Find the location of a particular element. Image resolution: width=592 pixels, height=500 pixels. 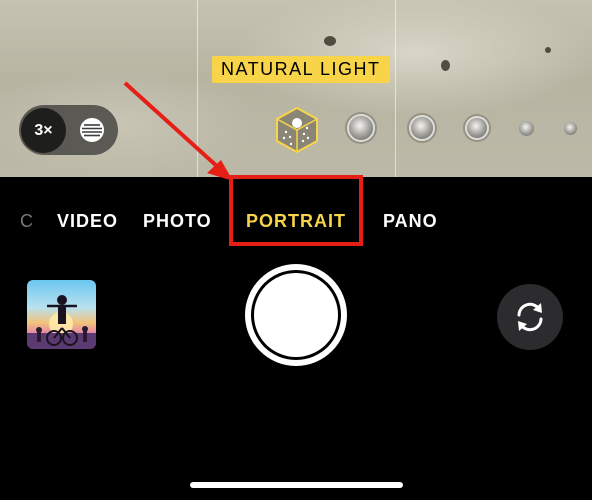

contour-light-option is located at coordinates (422, 128).